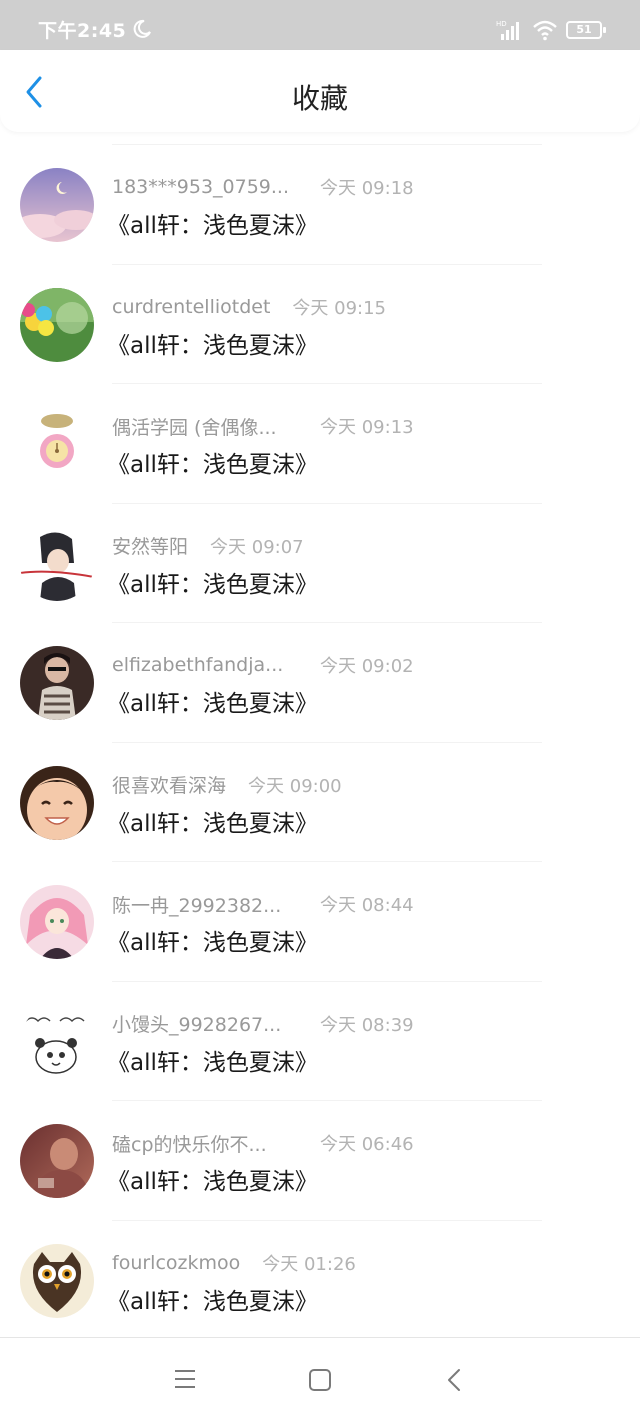 Image resolution: width=640 pixels, height=1422 pixels. What do you see at coordinates (367, 427) in the screenshot?
I see `item-time: 今天 09:13` at bounding box center [367, 427].